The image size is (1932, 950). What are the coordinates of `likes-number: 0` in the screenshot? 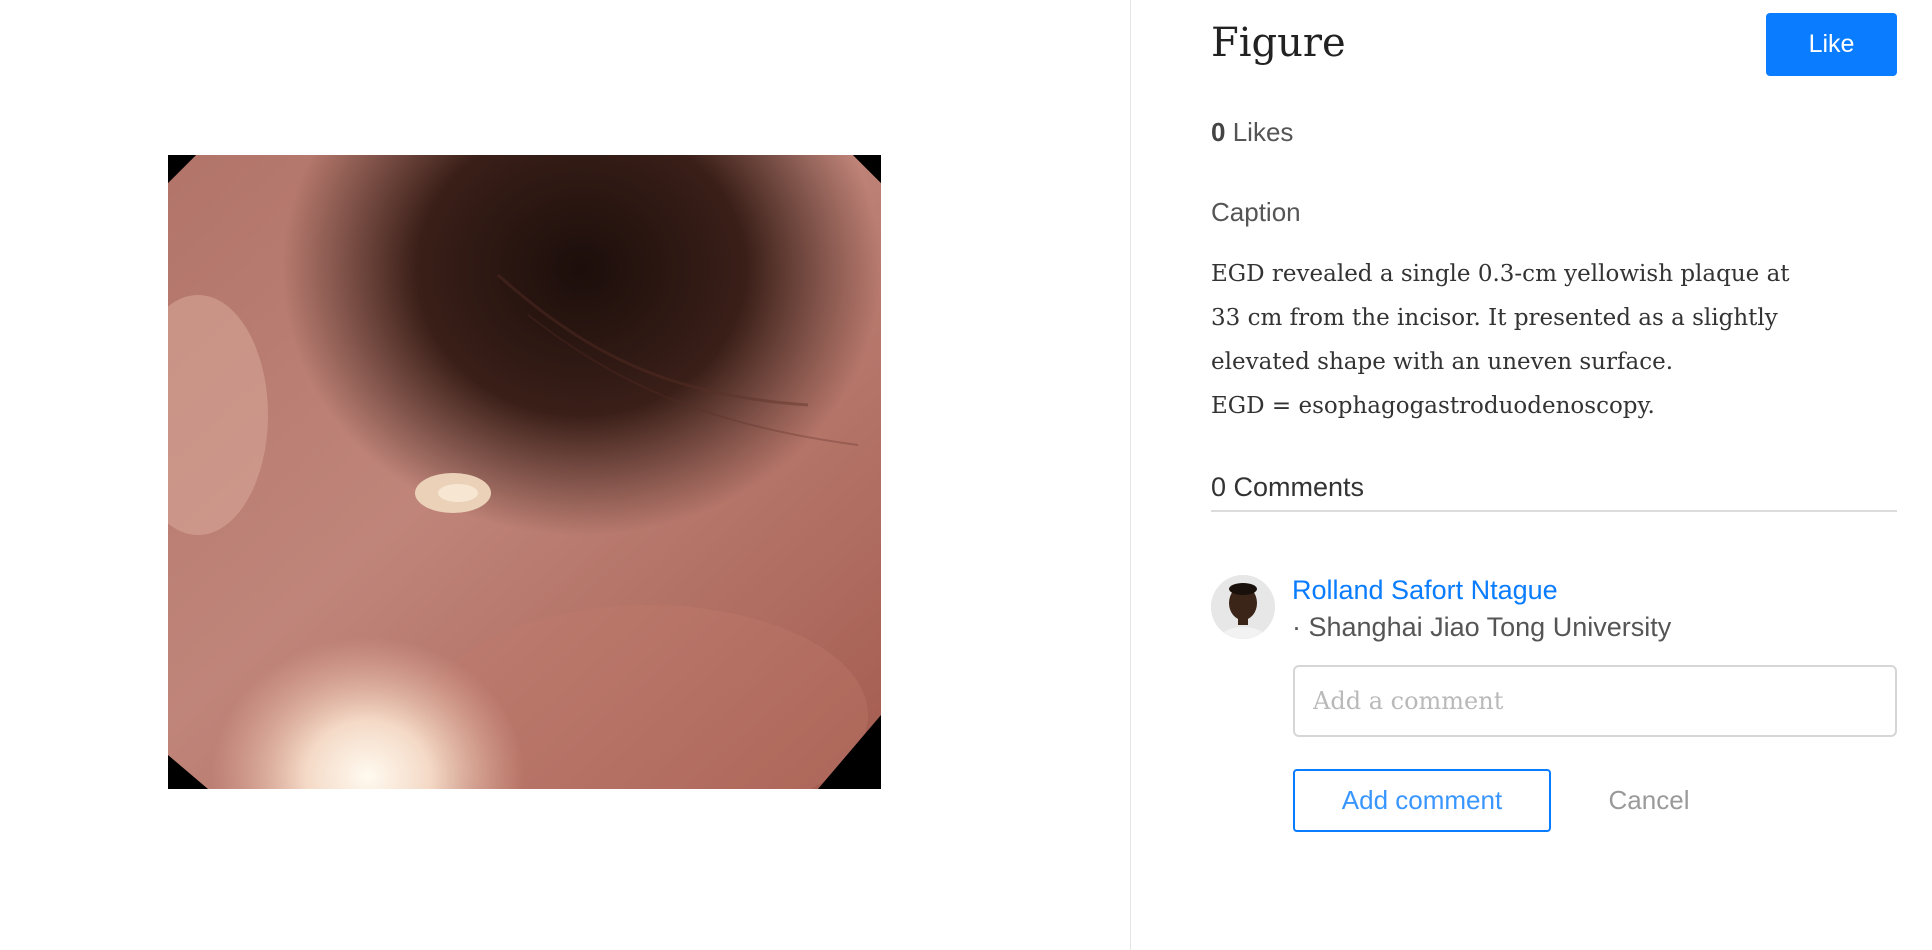 It's located at (1218, 132).